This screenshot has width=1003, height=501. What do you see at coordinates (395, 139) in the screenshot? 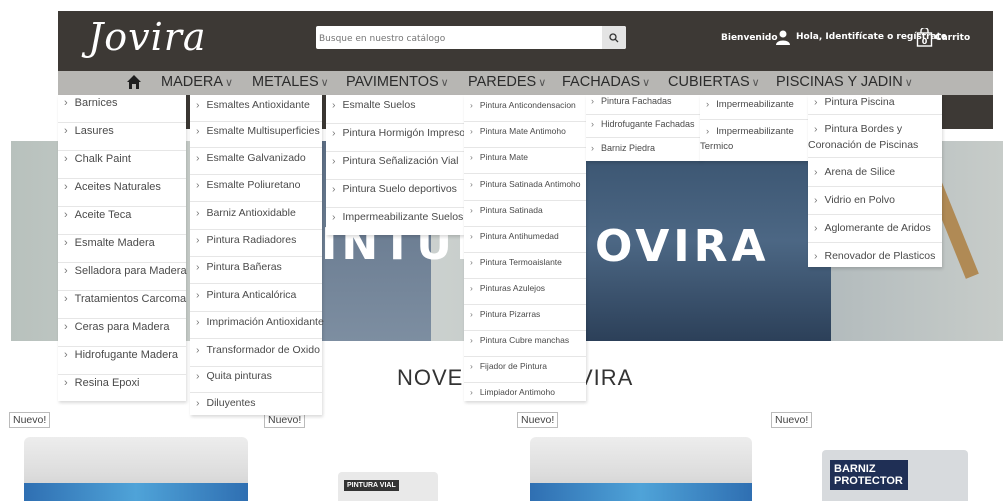
I see `menu-item: Pintura Hormigón Impreso` at bounding box center [395, 139].